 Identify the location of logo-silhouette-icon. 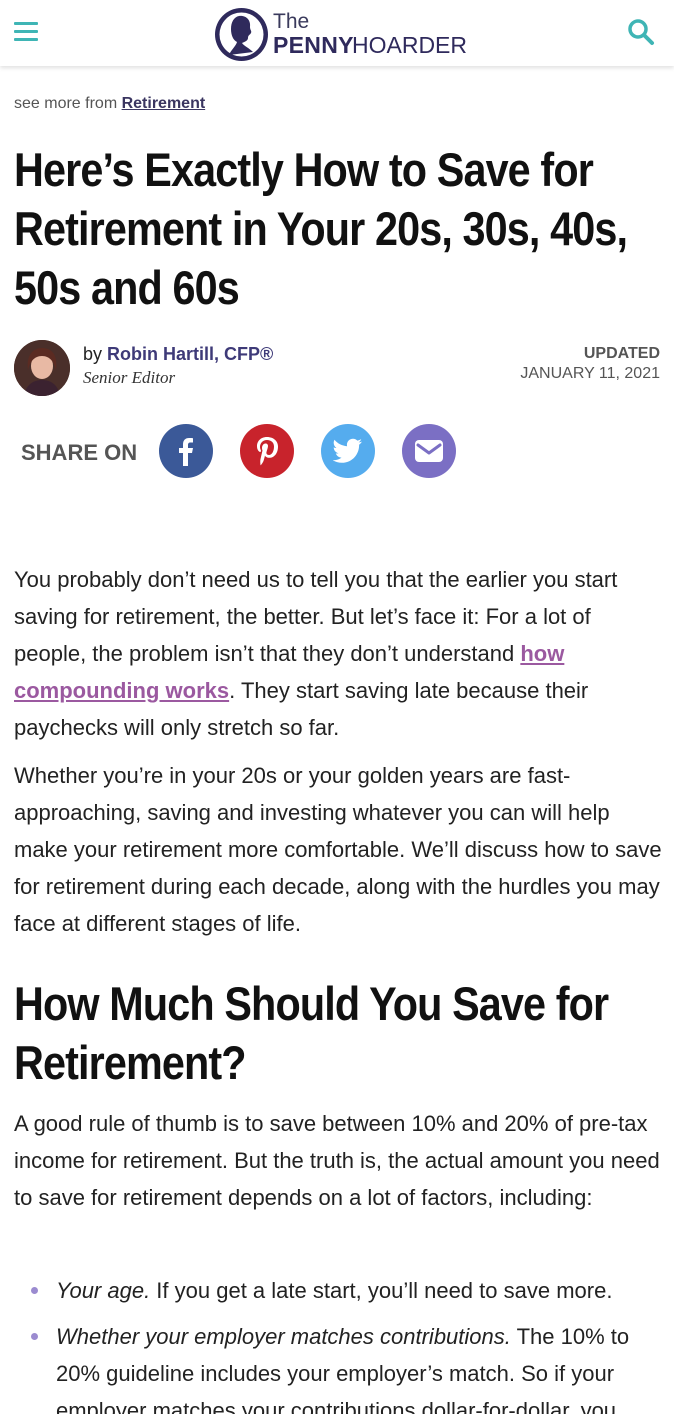
(241, 34).